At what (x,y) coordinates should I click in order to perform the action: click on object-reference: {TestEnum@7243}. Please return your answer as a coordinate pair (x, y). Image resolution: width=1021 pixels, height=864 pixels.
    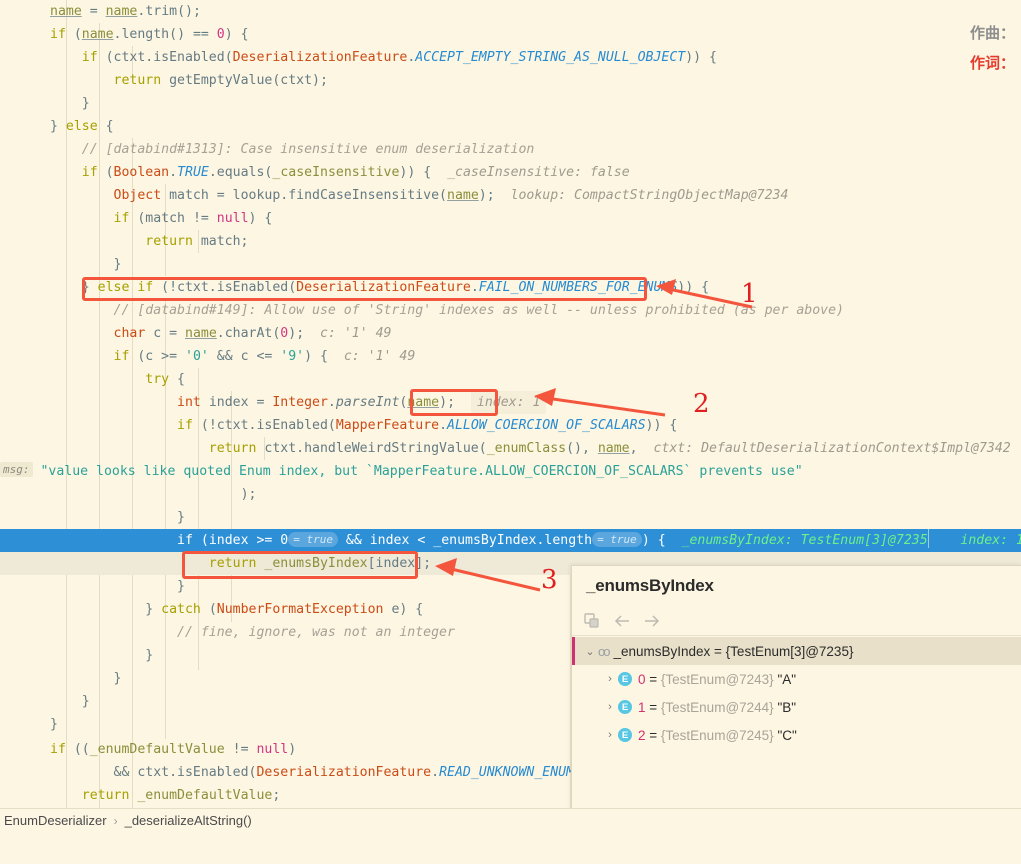
    Looking at the image, I should click on (717, 679).